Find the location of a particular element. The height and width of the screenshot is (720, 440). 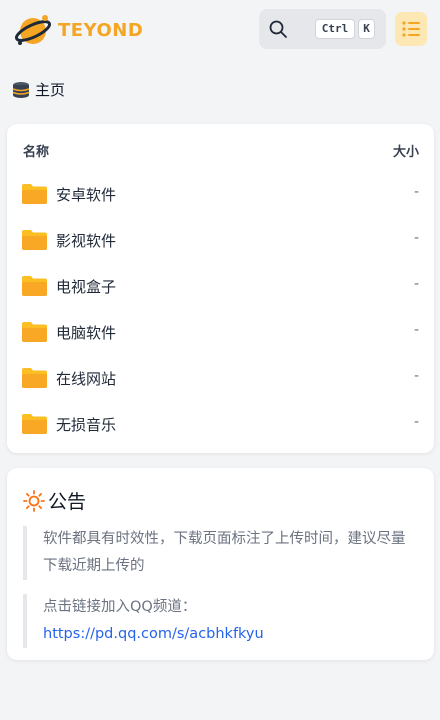

brand-name: TEYOND is located at coordinates (101, 30).